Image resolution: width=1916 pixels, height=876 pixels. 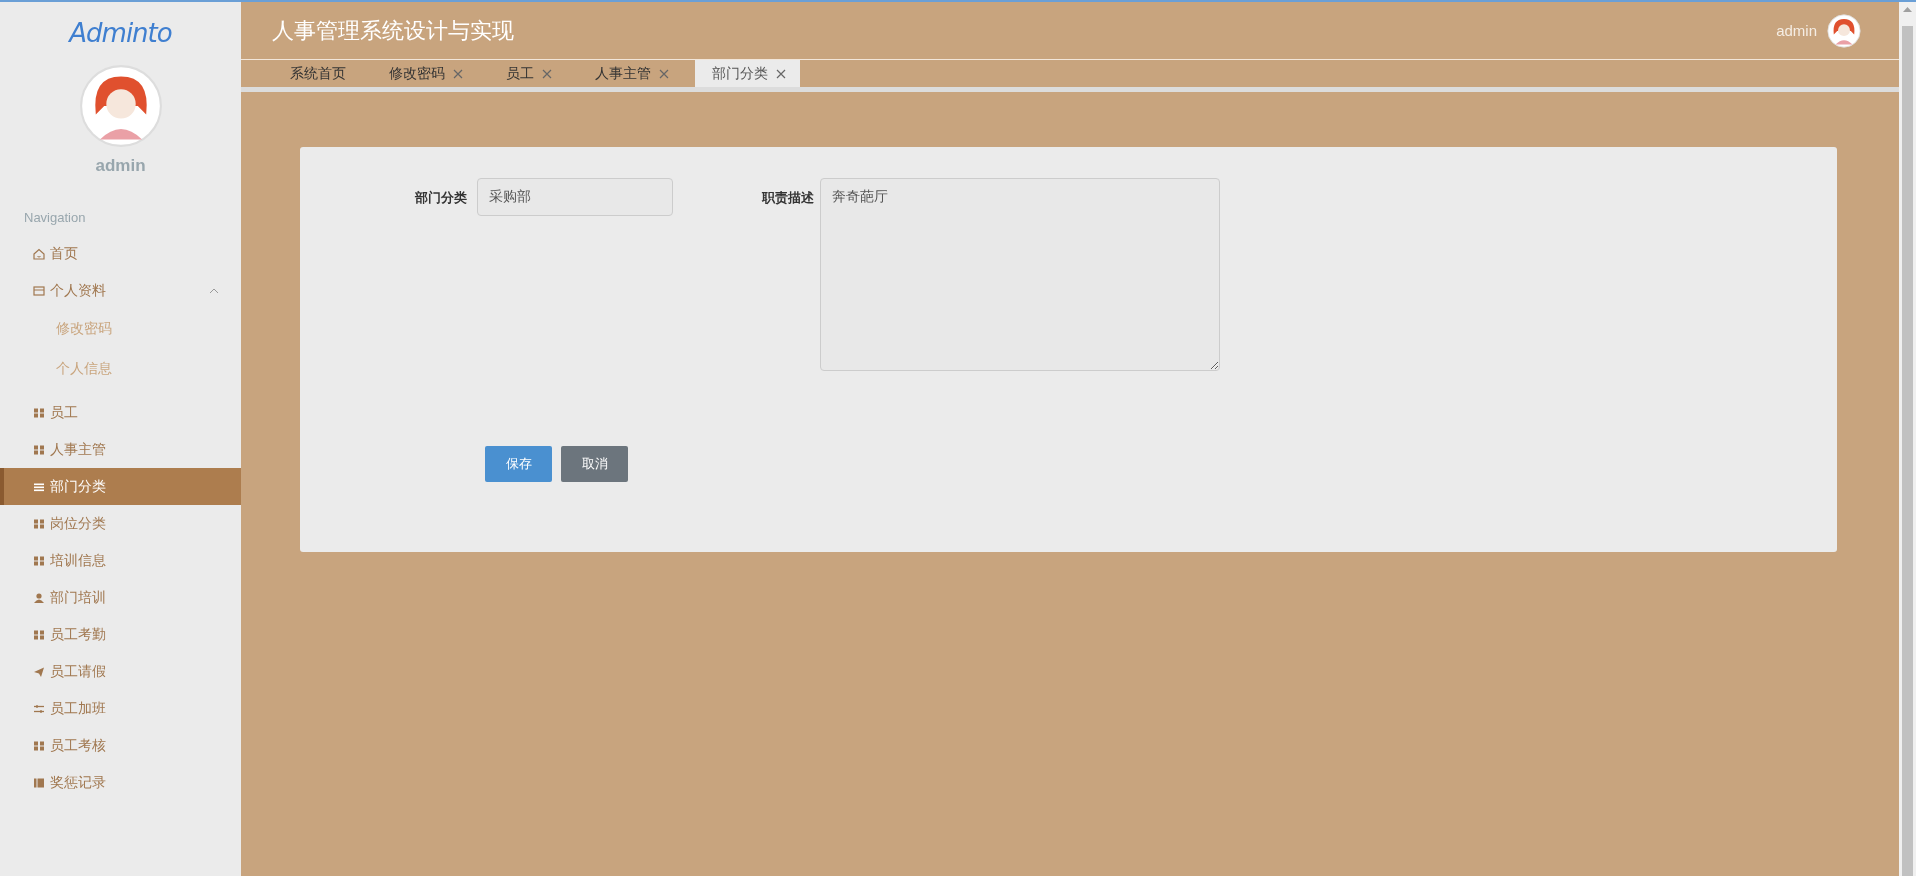 I want to click on book-icon, so click(x=39, y=782).